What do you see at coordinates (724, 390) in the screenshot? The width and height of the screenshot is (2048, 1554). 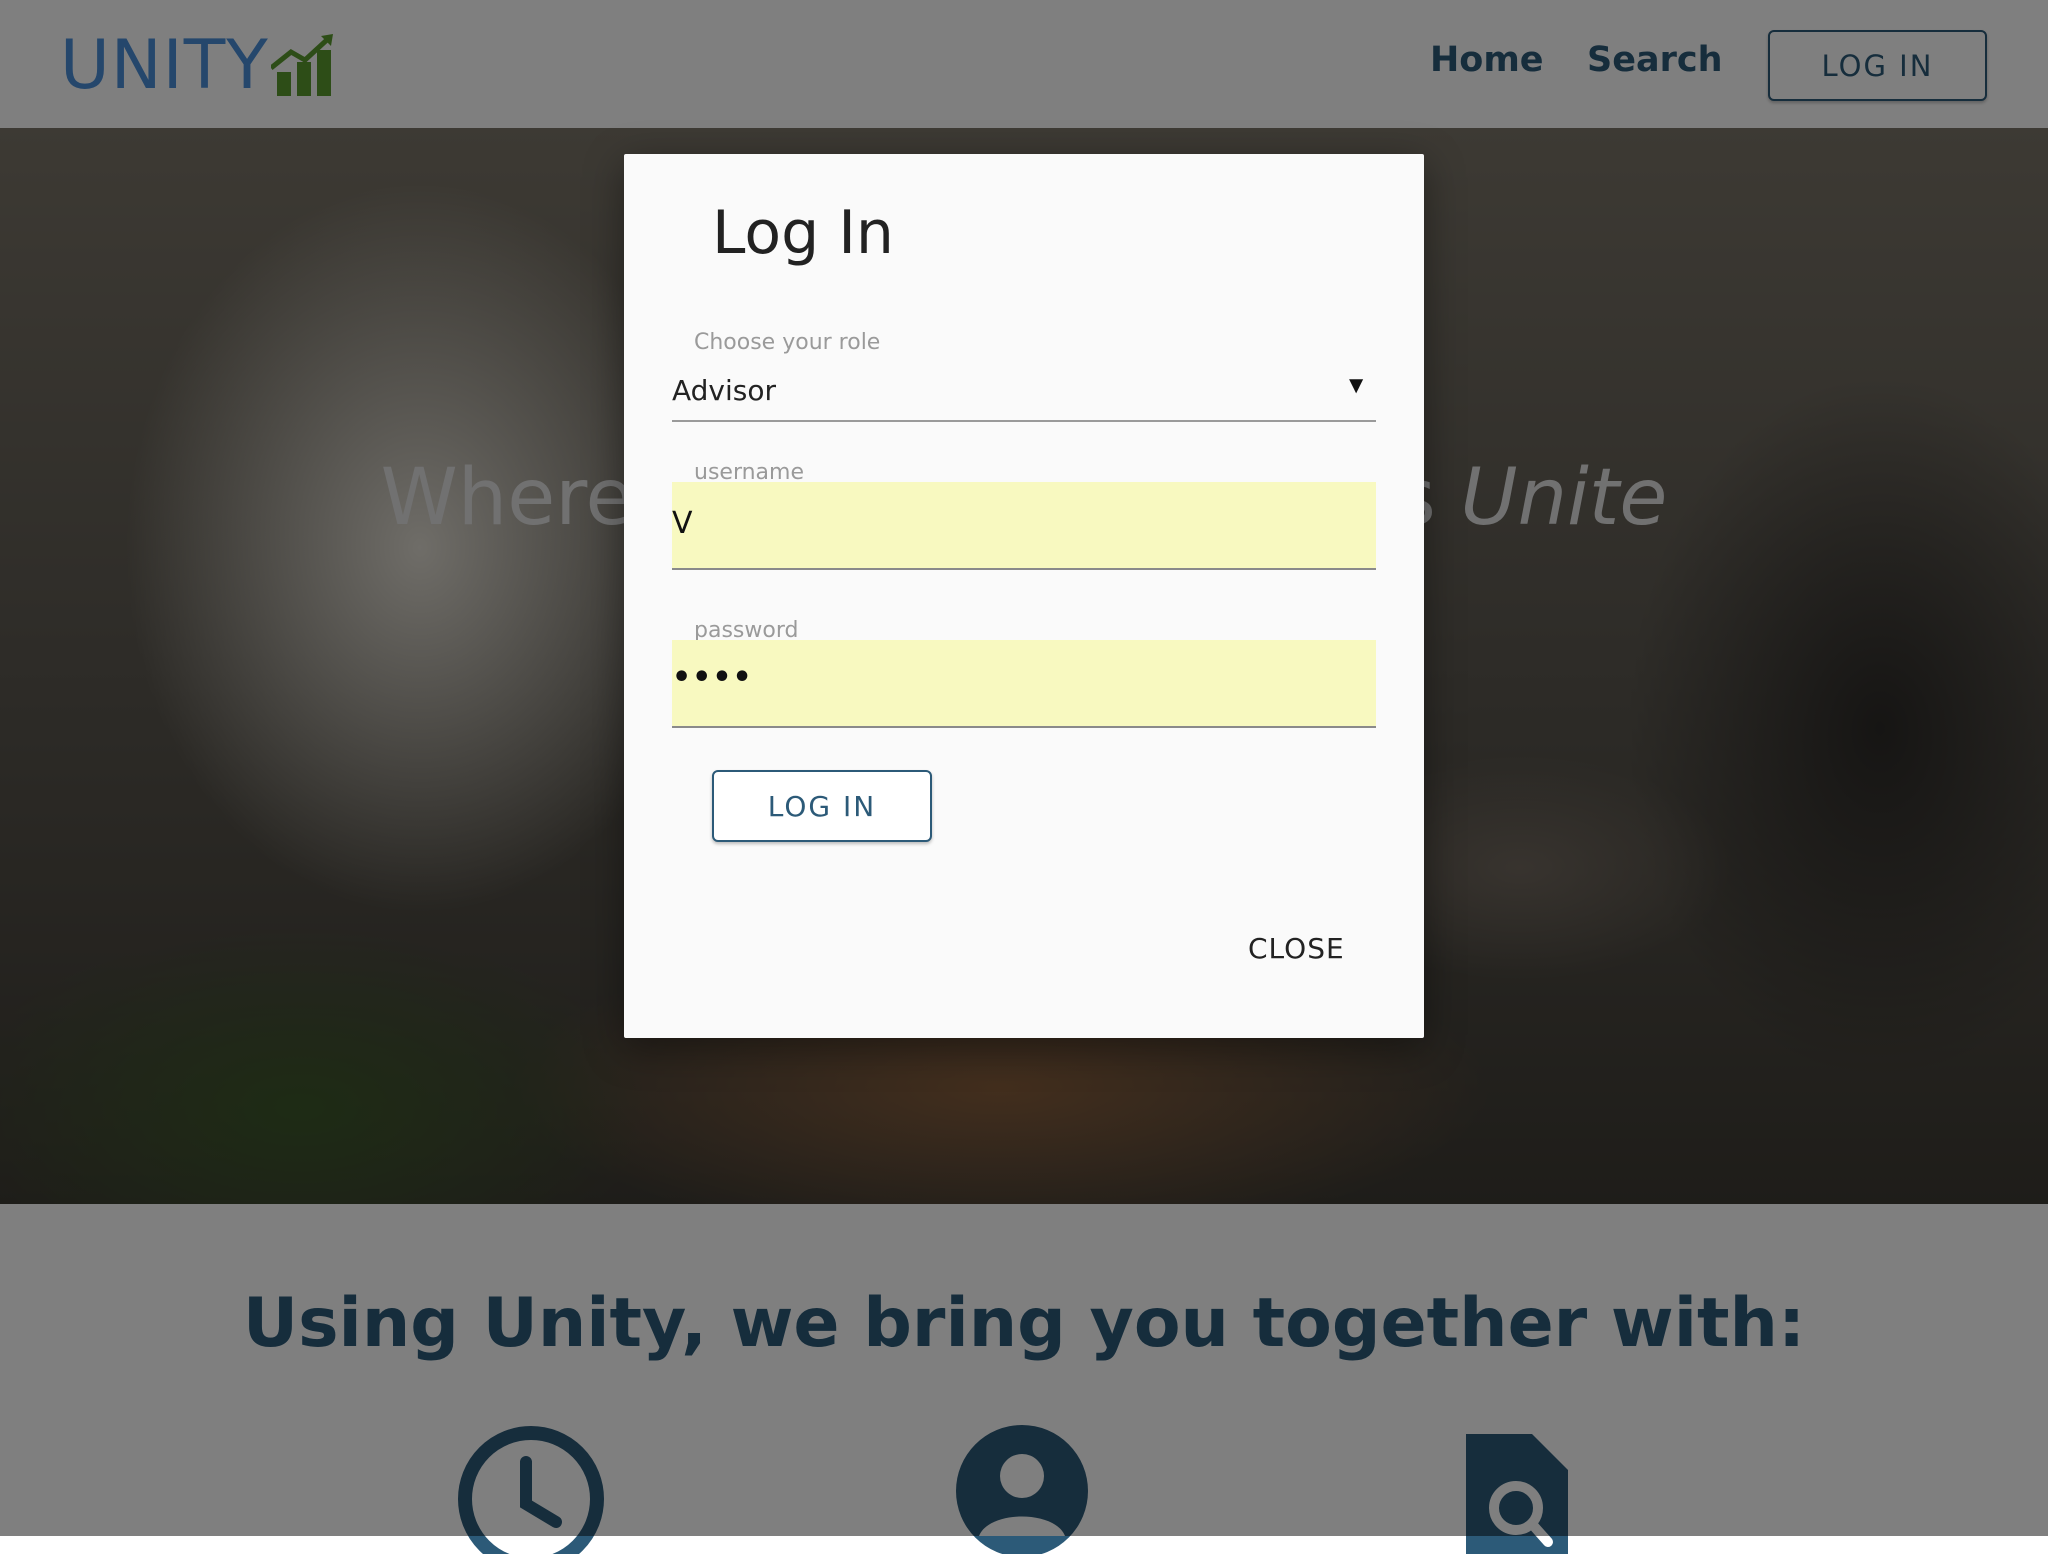 I see `role-selected-value: Advisor` at bounding box center [724, 390].